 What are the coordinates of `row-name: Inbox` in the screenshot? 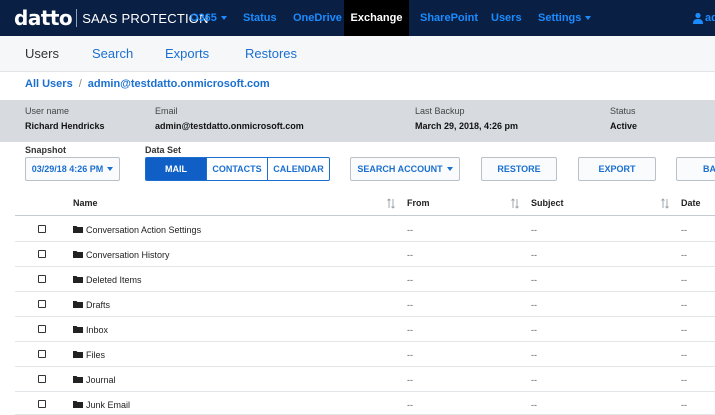 It's located at (97, 329).